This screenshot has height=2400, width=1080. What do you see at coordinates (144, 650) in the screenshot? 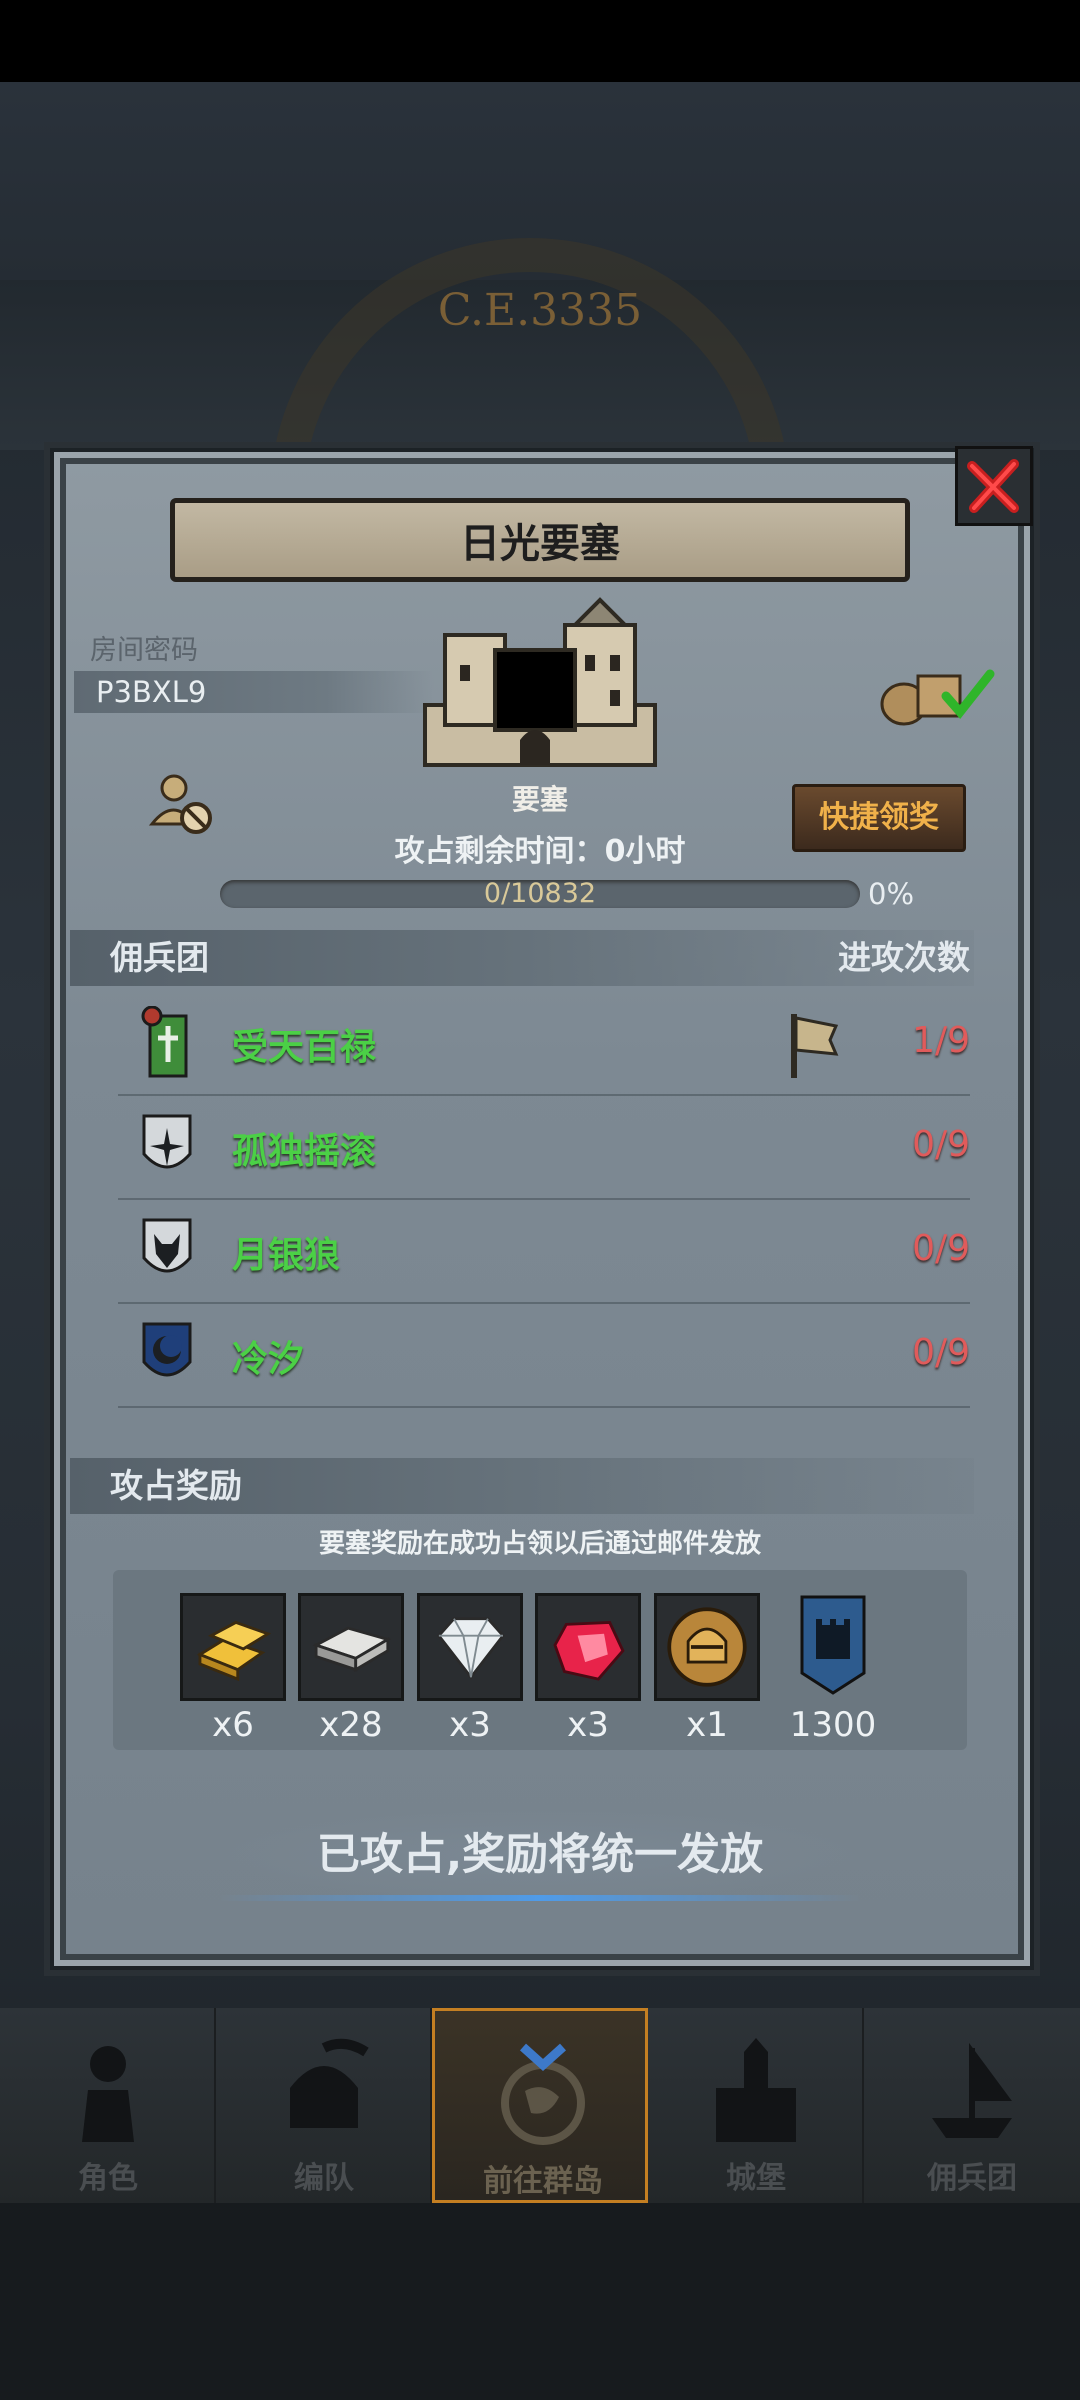
I see `room-code-label: 房间密码` at bounding box center [144, 650].